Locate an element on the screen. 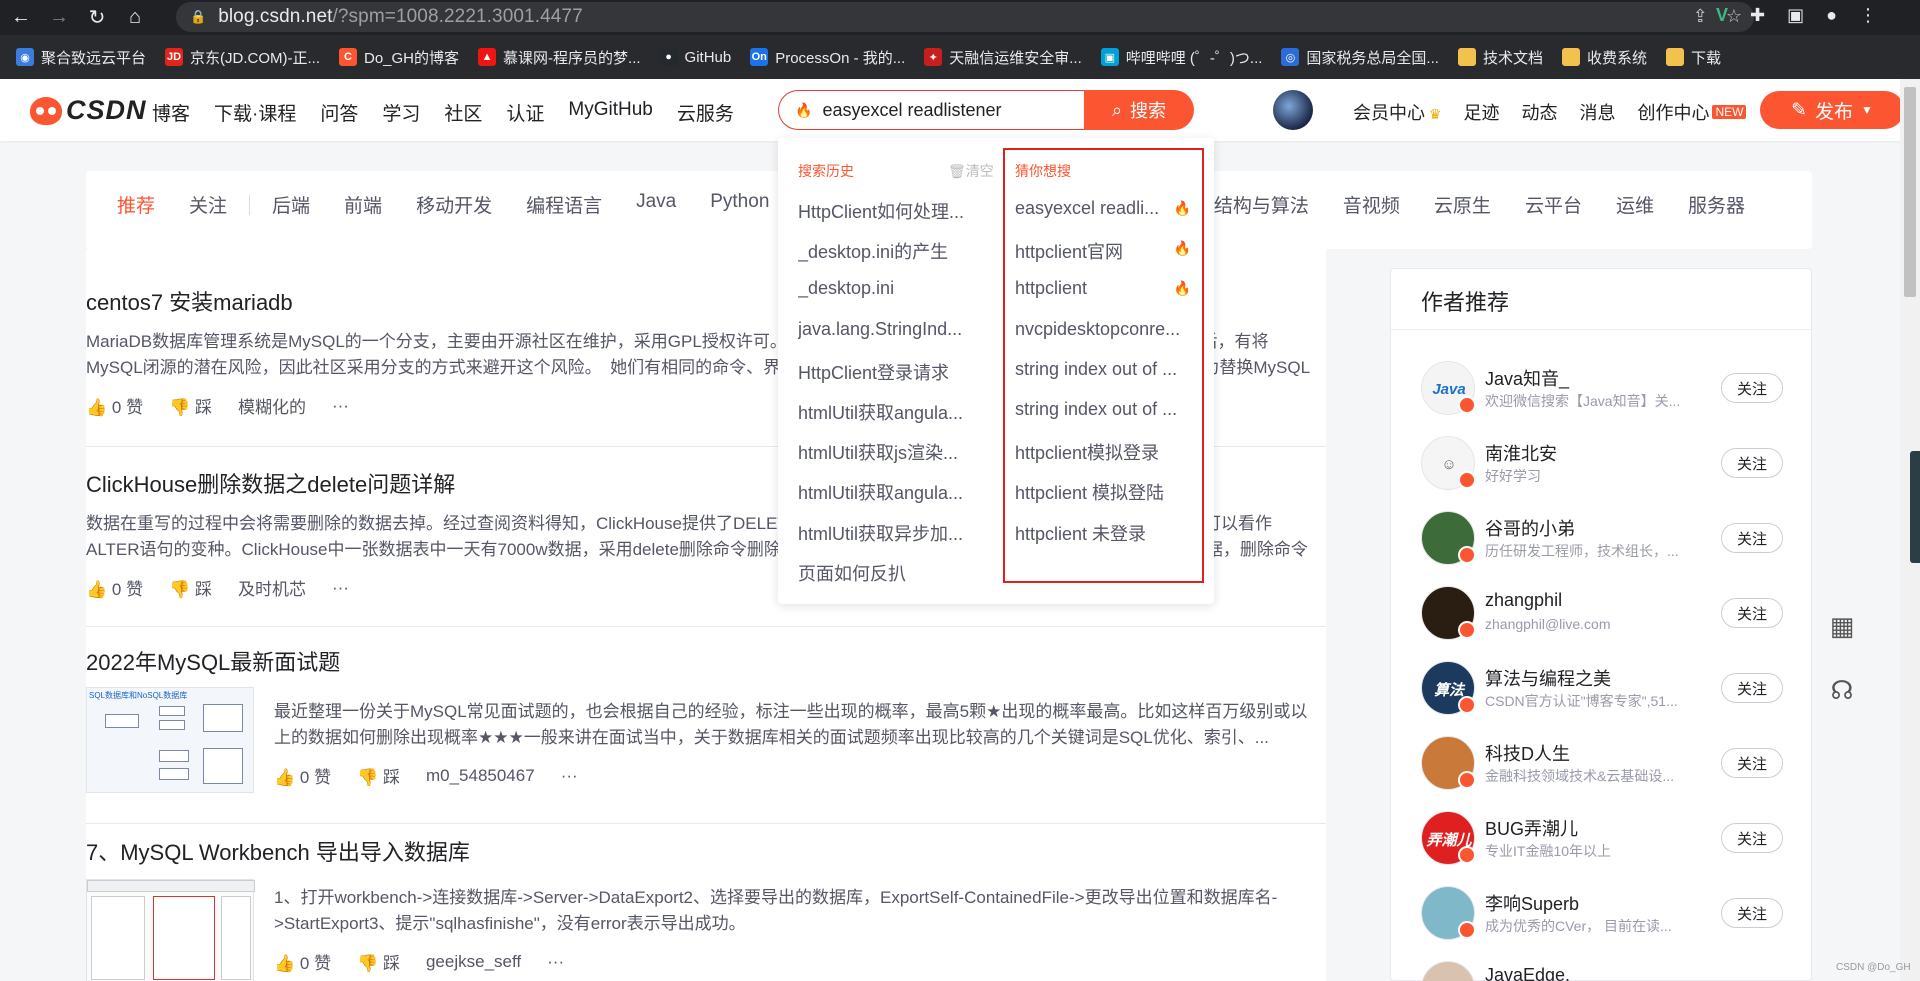 Image resolution: width=1920 pixels, height=981 pixels. nav-item: MyGitHub is located at coordinates (610, 112).